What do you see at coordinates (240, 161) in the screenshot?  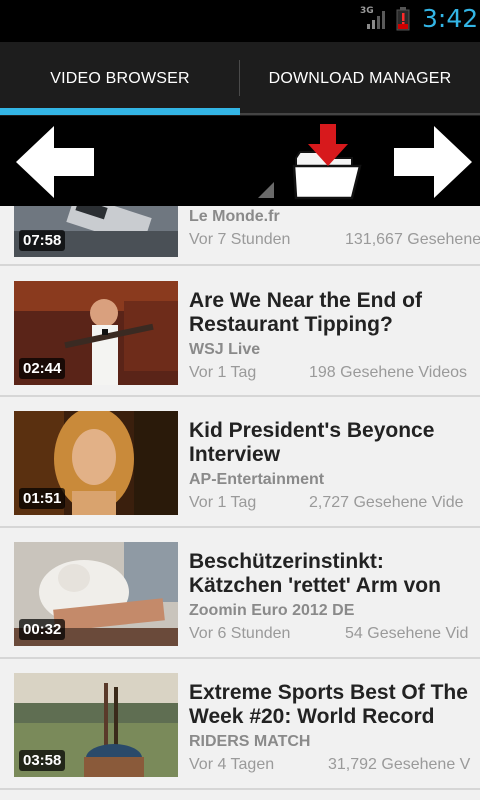 I see `navigation-toolbar` at bounding box center [240, 161].